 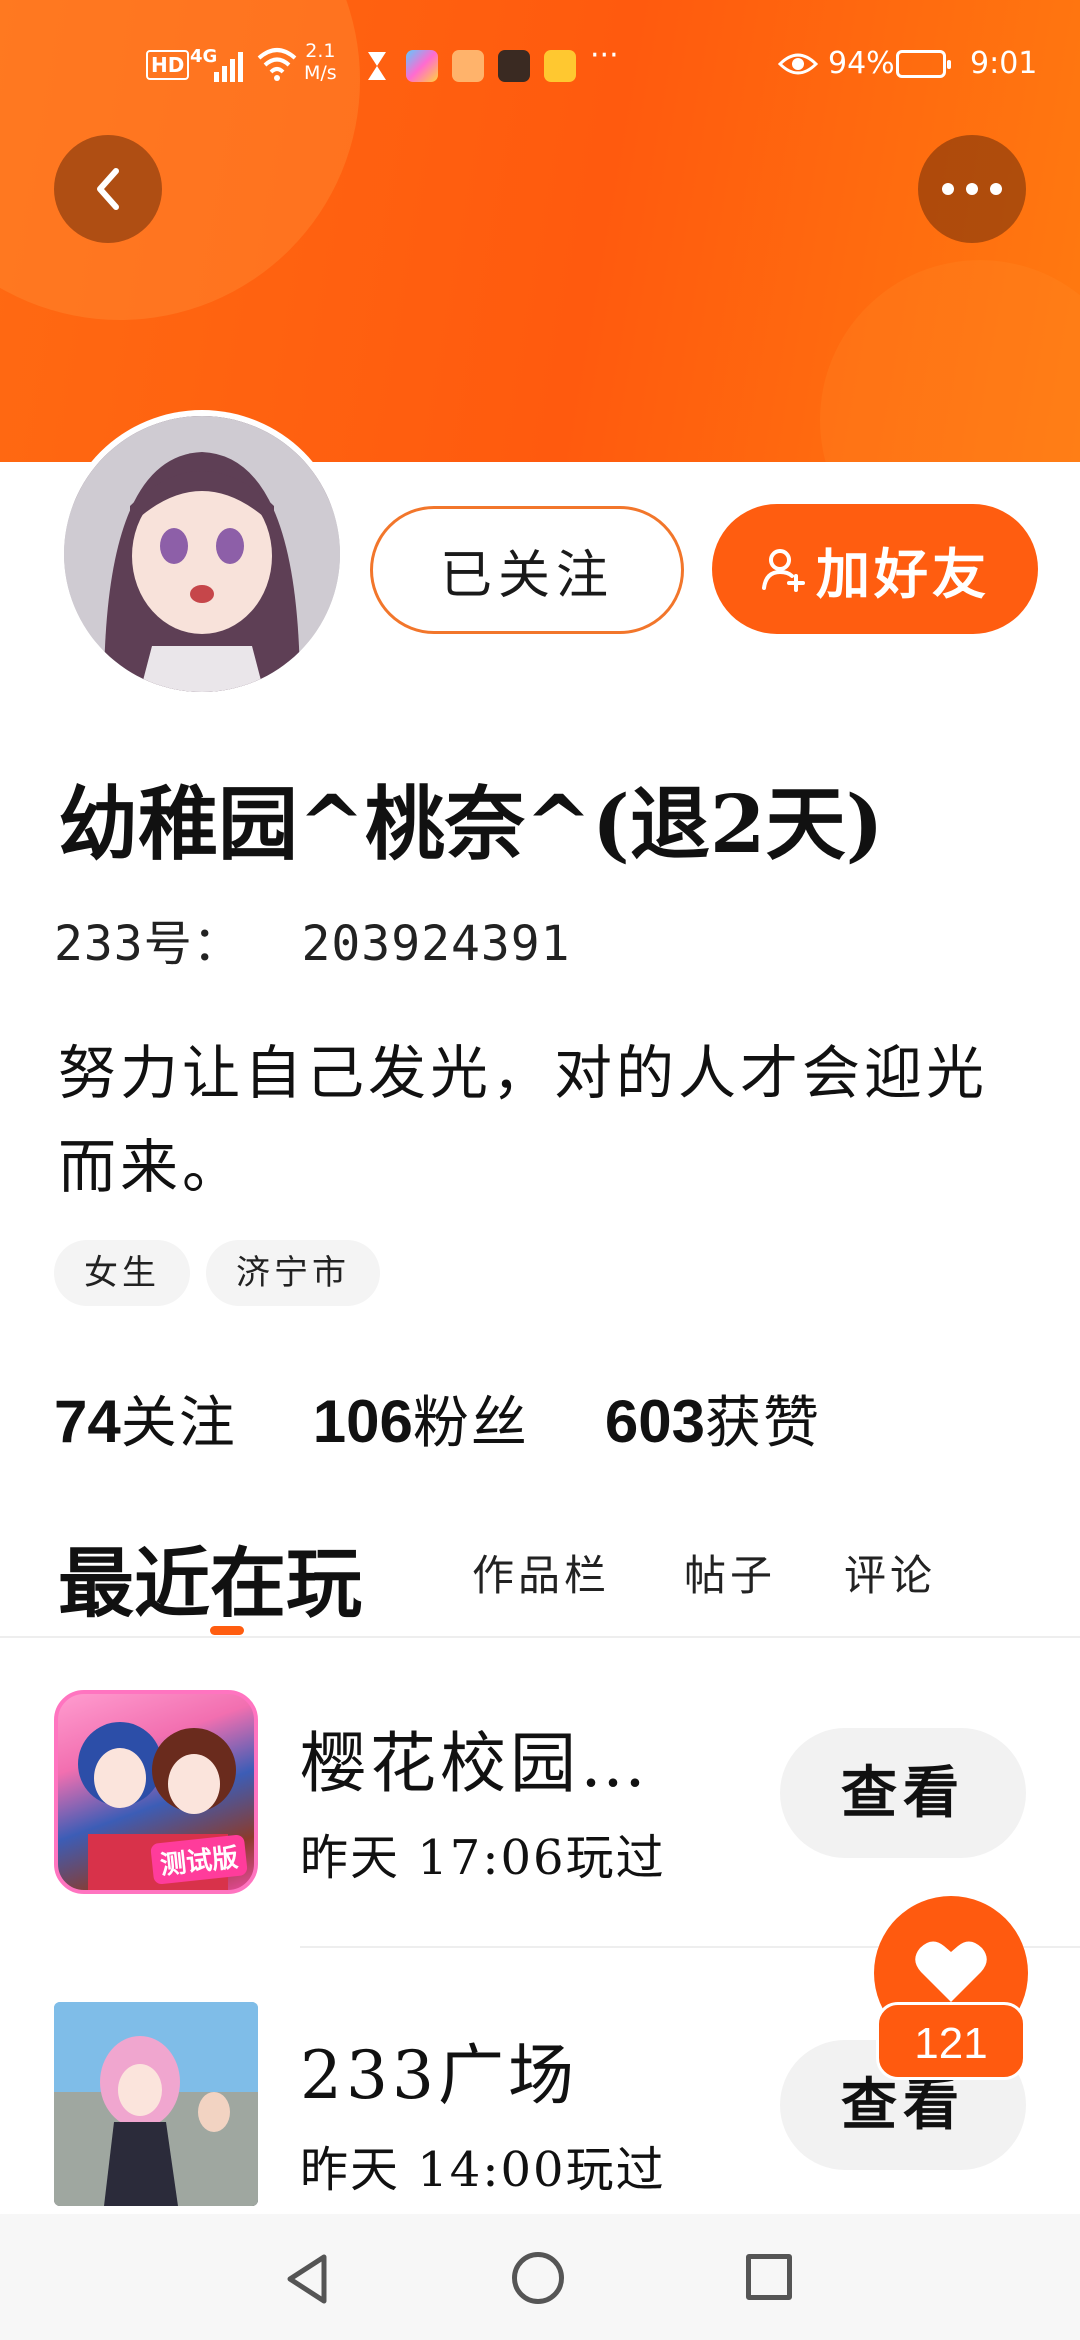 What do you see at coordinates (312, 939) in the screenshot?
I see `user-id: 233号： 203924391` at bounding box center [312, 939].